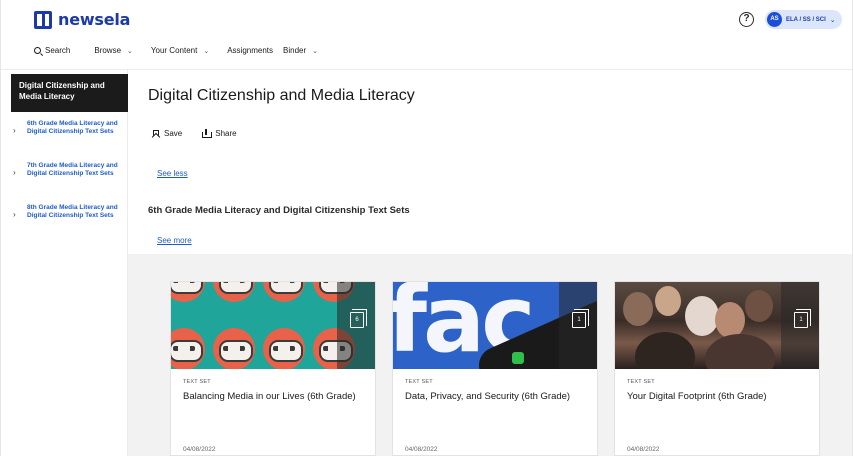 The image size is (853, 456). I want to click on card-thumbnail: 6, so click(273, 325).